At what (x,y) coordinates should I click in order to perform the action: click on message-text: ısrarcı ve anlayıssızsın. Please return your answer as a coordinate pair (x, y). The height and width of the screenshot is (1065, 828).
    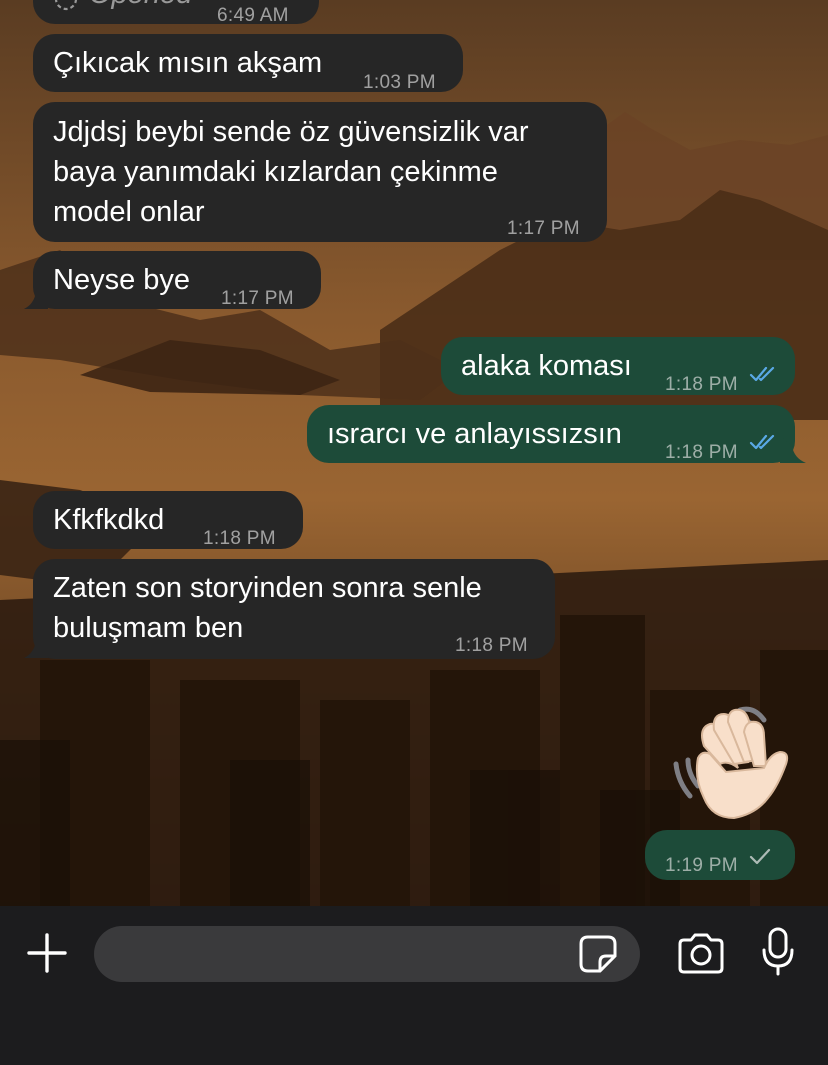
    Looking at the image, I should click on (474, 434).